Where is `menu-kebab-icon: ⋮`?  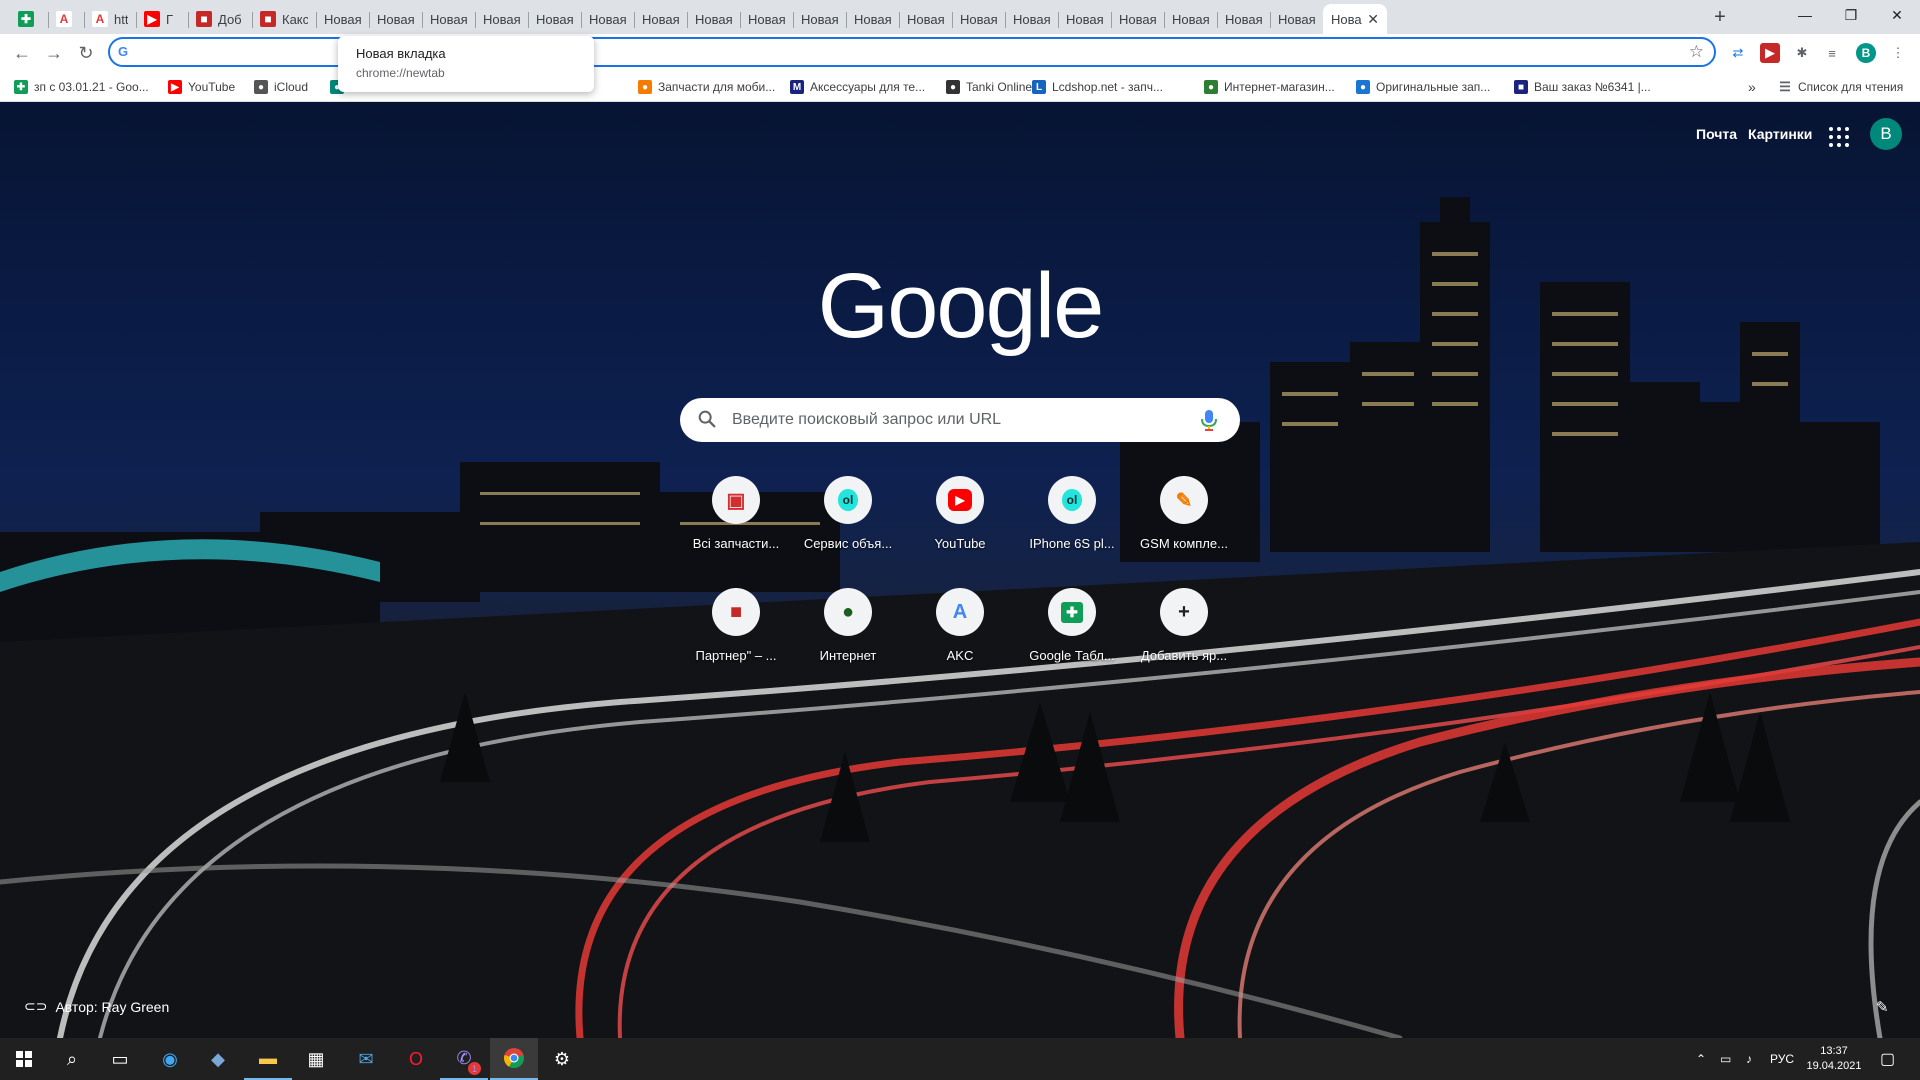
menu-kebab-icon: ⋮ is located at coordinates (1898, 53).